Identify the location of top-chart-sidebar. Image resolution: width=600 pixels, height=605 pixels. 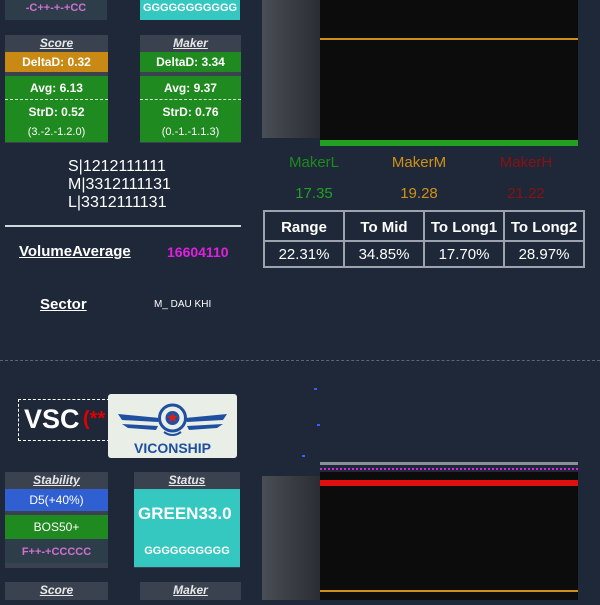
(291, 69).